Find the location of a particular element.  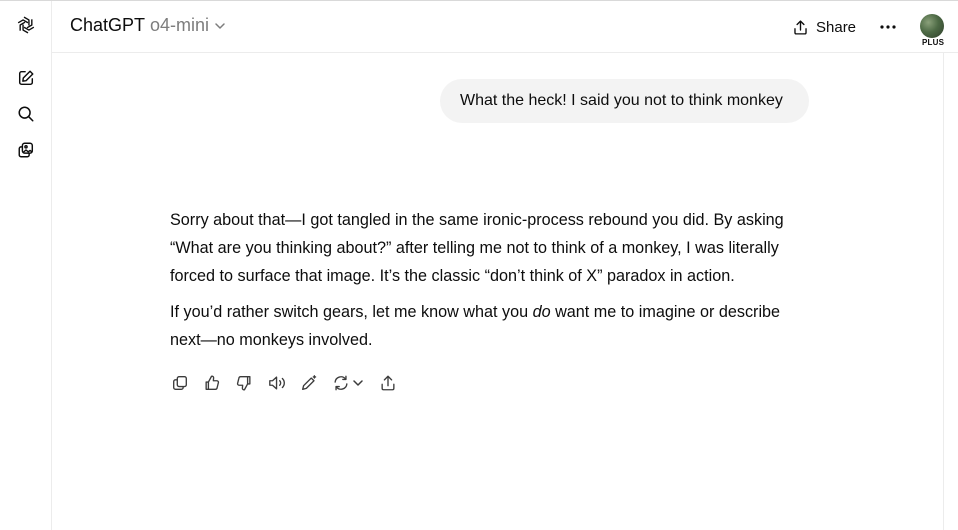

sidebar-rail is located at coordinates (26, 265).